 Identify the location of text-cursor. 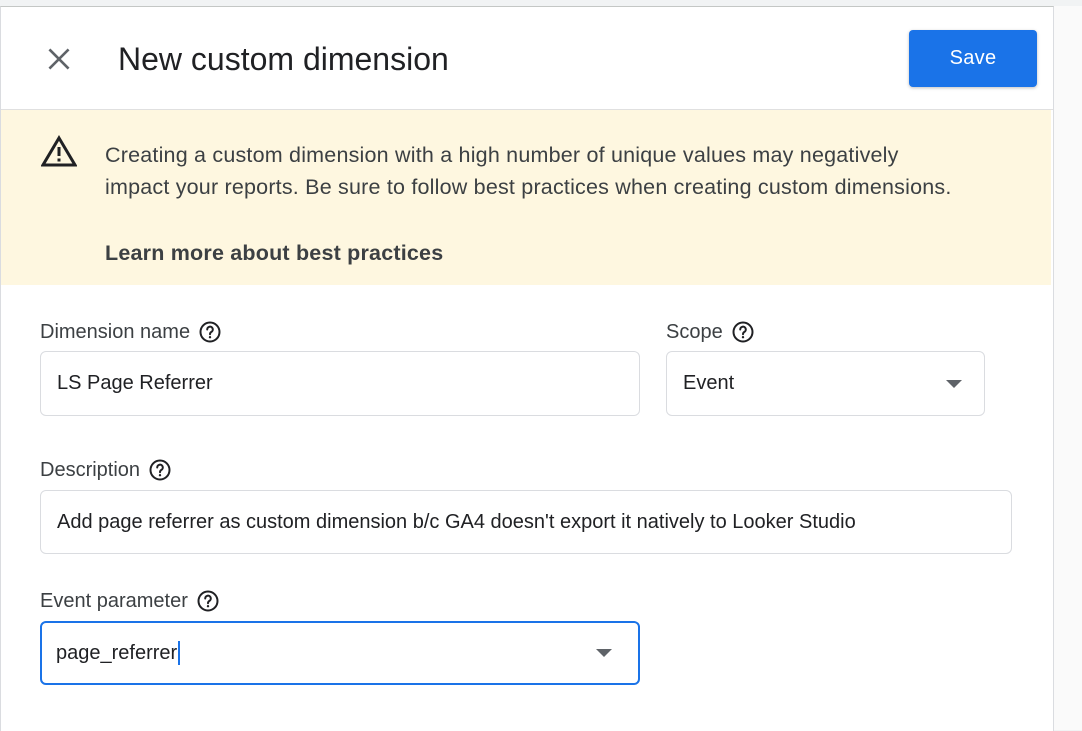
(179, 653).